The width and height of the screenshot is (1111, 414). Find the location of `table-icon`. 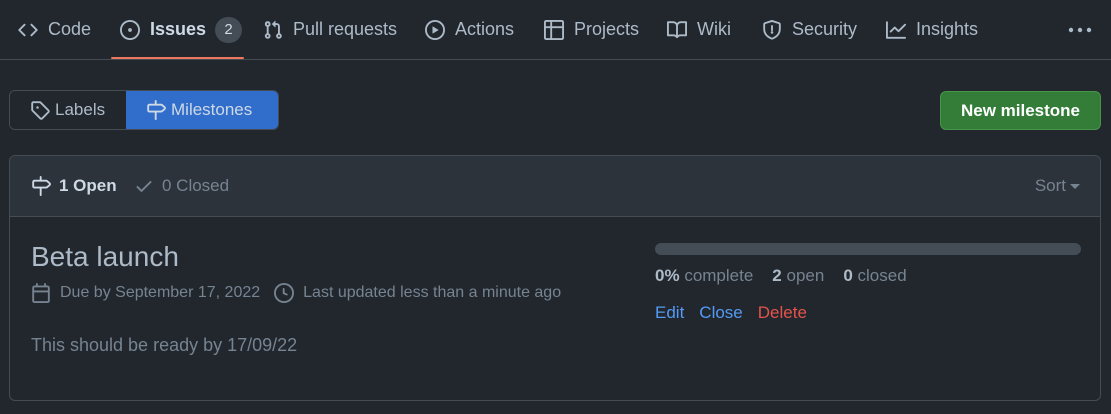

table-icon is located at coordinates (554, 29).